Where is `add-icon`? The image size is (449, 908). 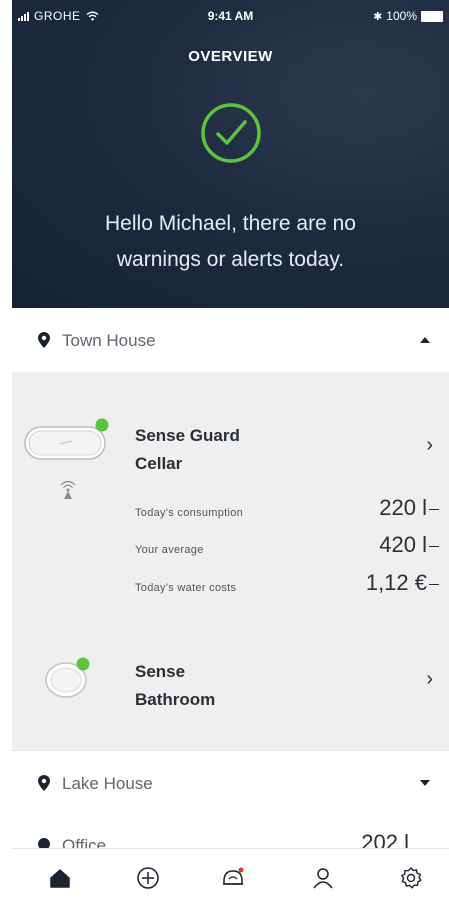 add-icon is located at coordinates (148, 878).